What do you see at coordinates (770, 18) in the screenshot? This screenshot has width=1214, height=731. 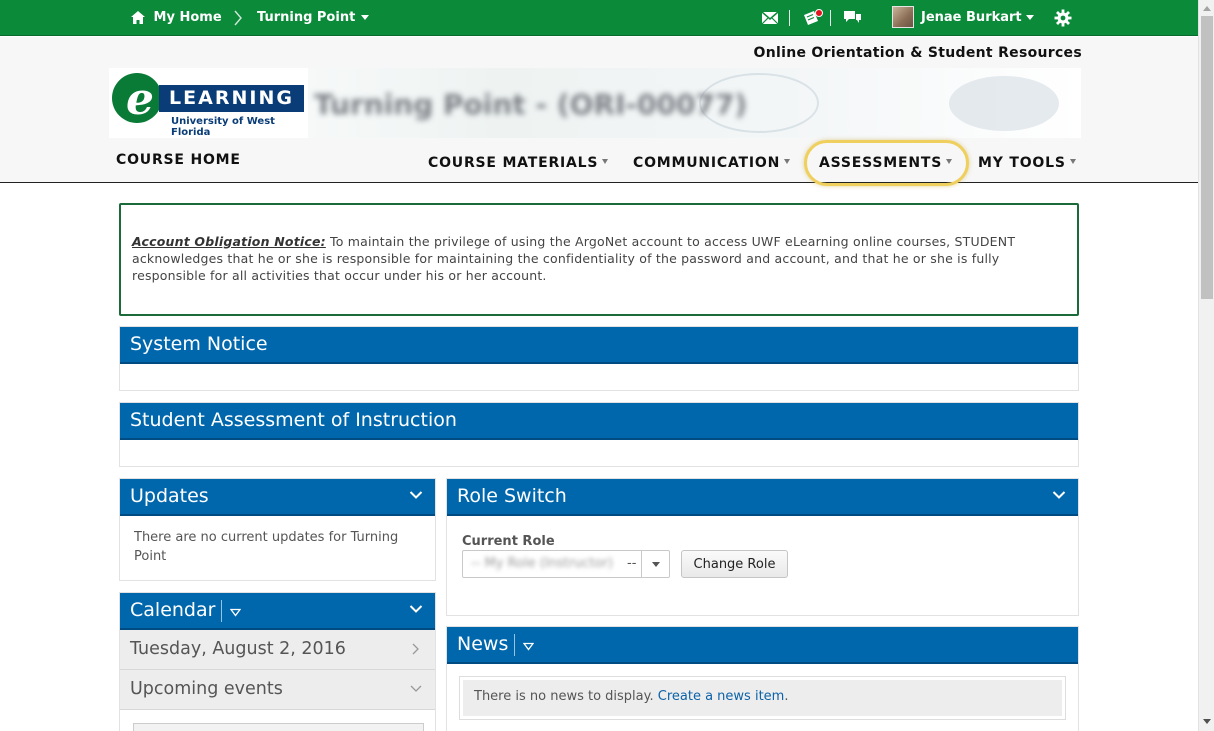 I see `email-icon` at bounding box center [770, 18].